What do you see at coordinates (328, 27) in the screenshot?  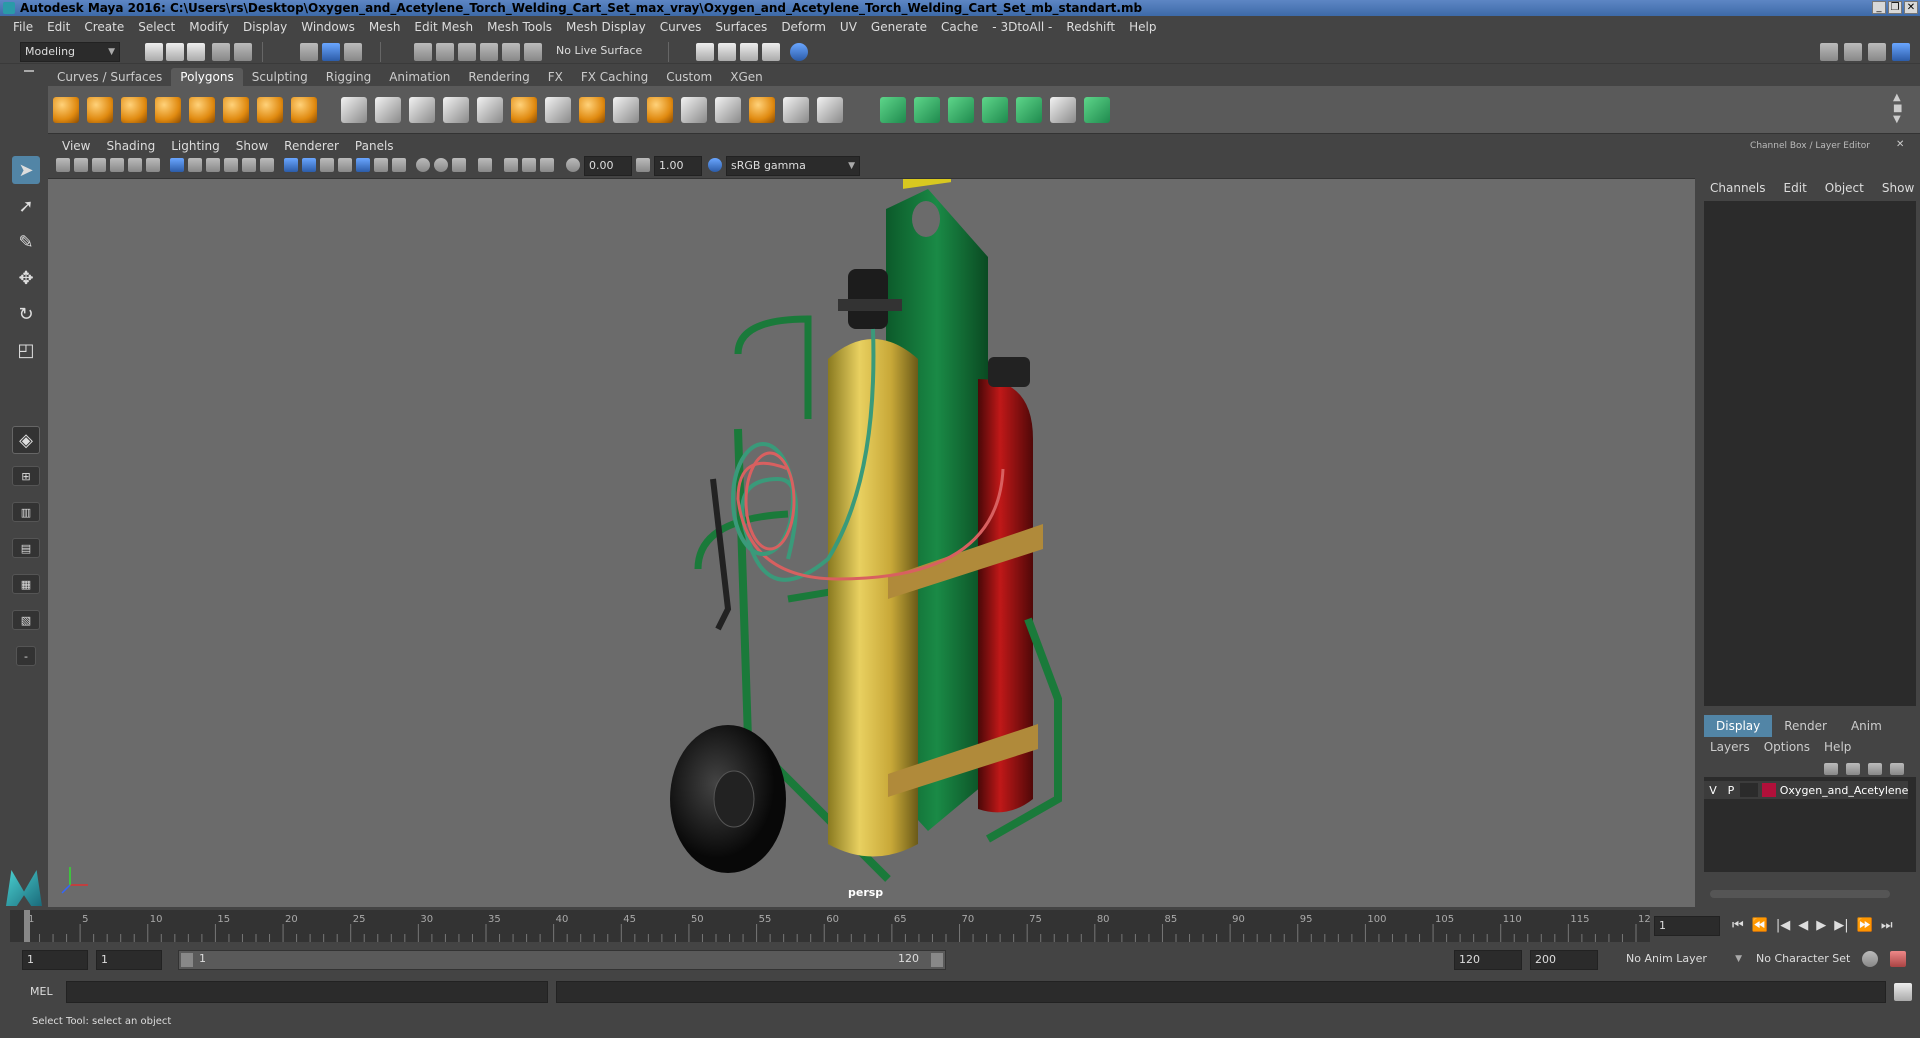 I see `menu-windows: Windows` at bounding box center [328, 27].